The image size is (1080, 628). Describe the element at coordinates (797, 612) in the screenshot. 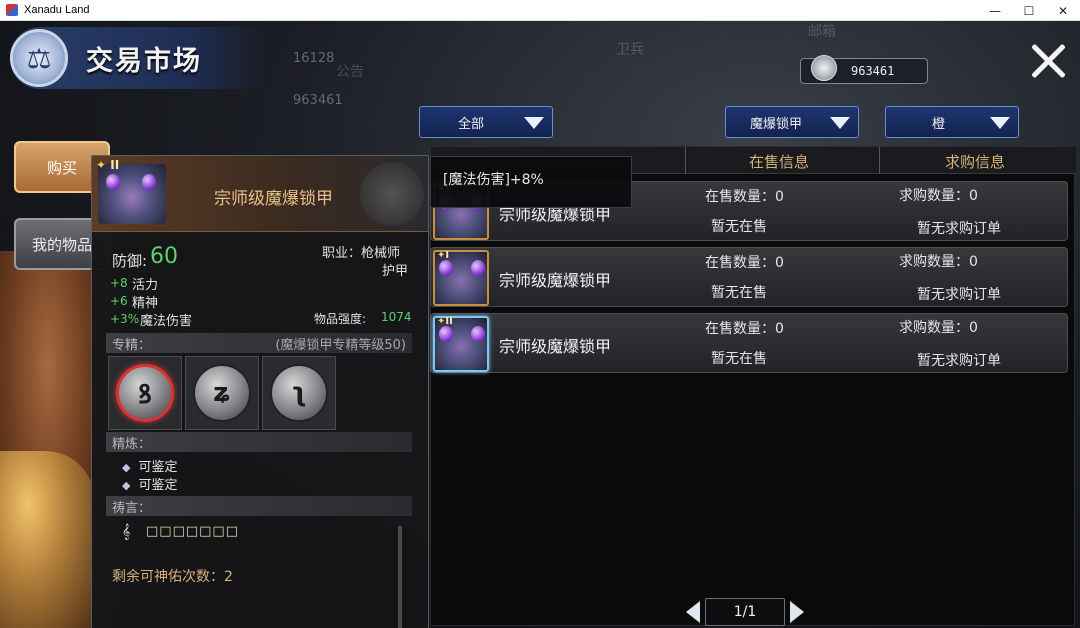

I see `next-page-arrow-icon` at that location.